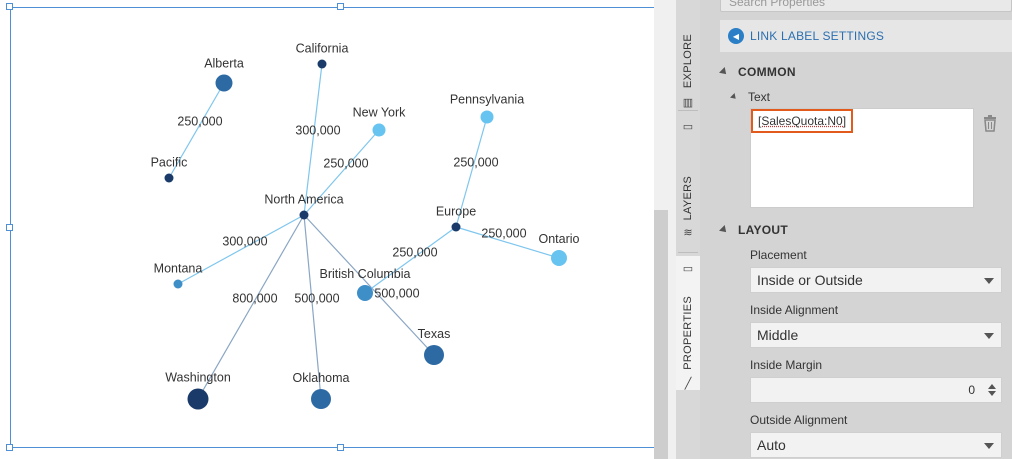 The image size is (1012, 459). What do you see at coordinates (688, 333) in the screenshot?
I see `tab-properties-label: PROPERTIES` at bounding box center [688, 333].